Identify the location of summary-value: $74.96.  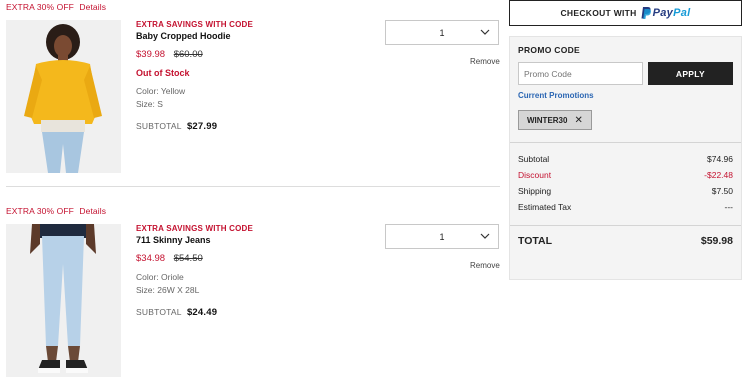
(720, 159).